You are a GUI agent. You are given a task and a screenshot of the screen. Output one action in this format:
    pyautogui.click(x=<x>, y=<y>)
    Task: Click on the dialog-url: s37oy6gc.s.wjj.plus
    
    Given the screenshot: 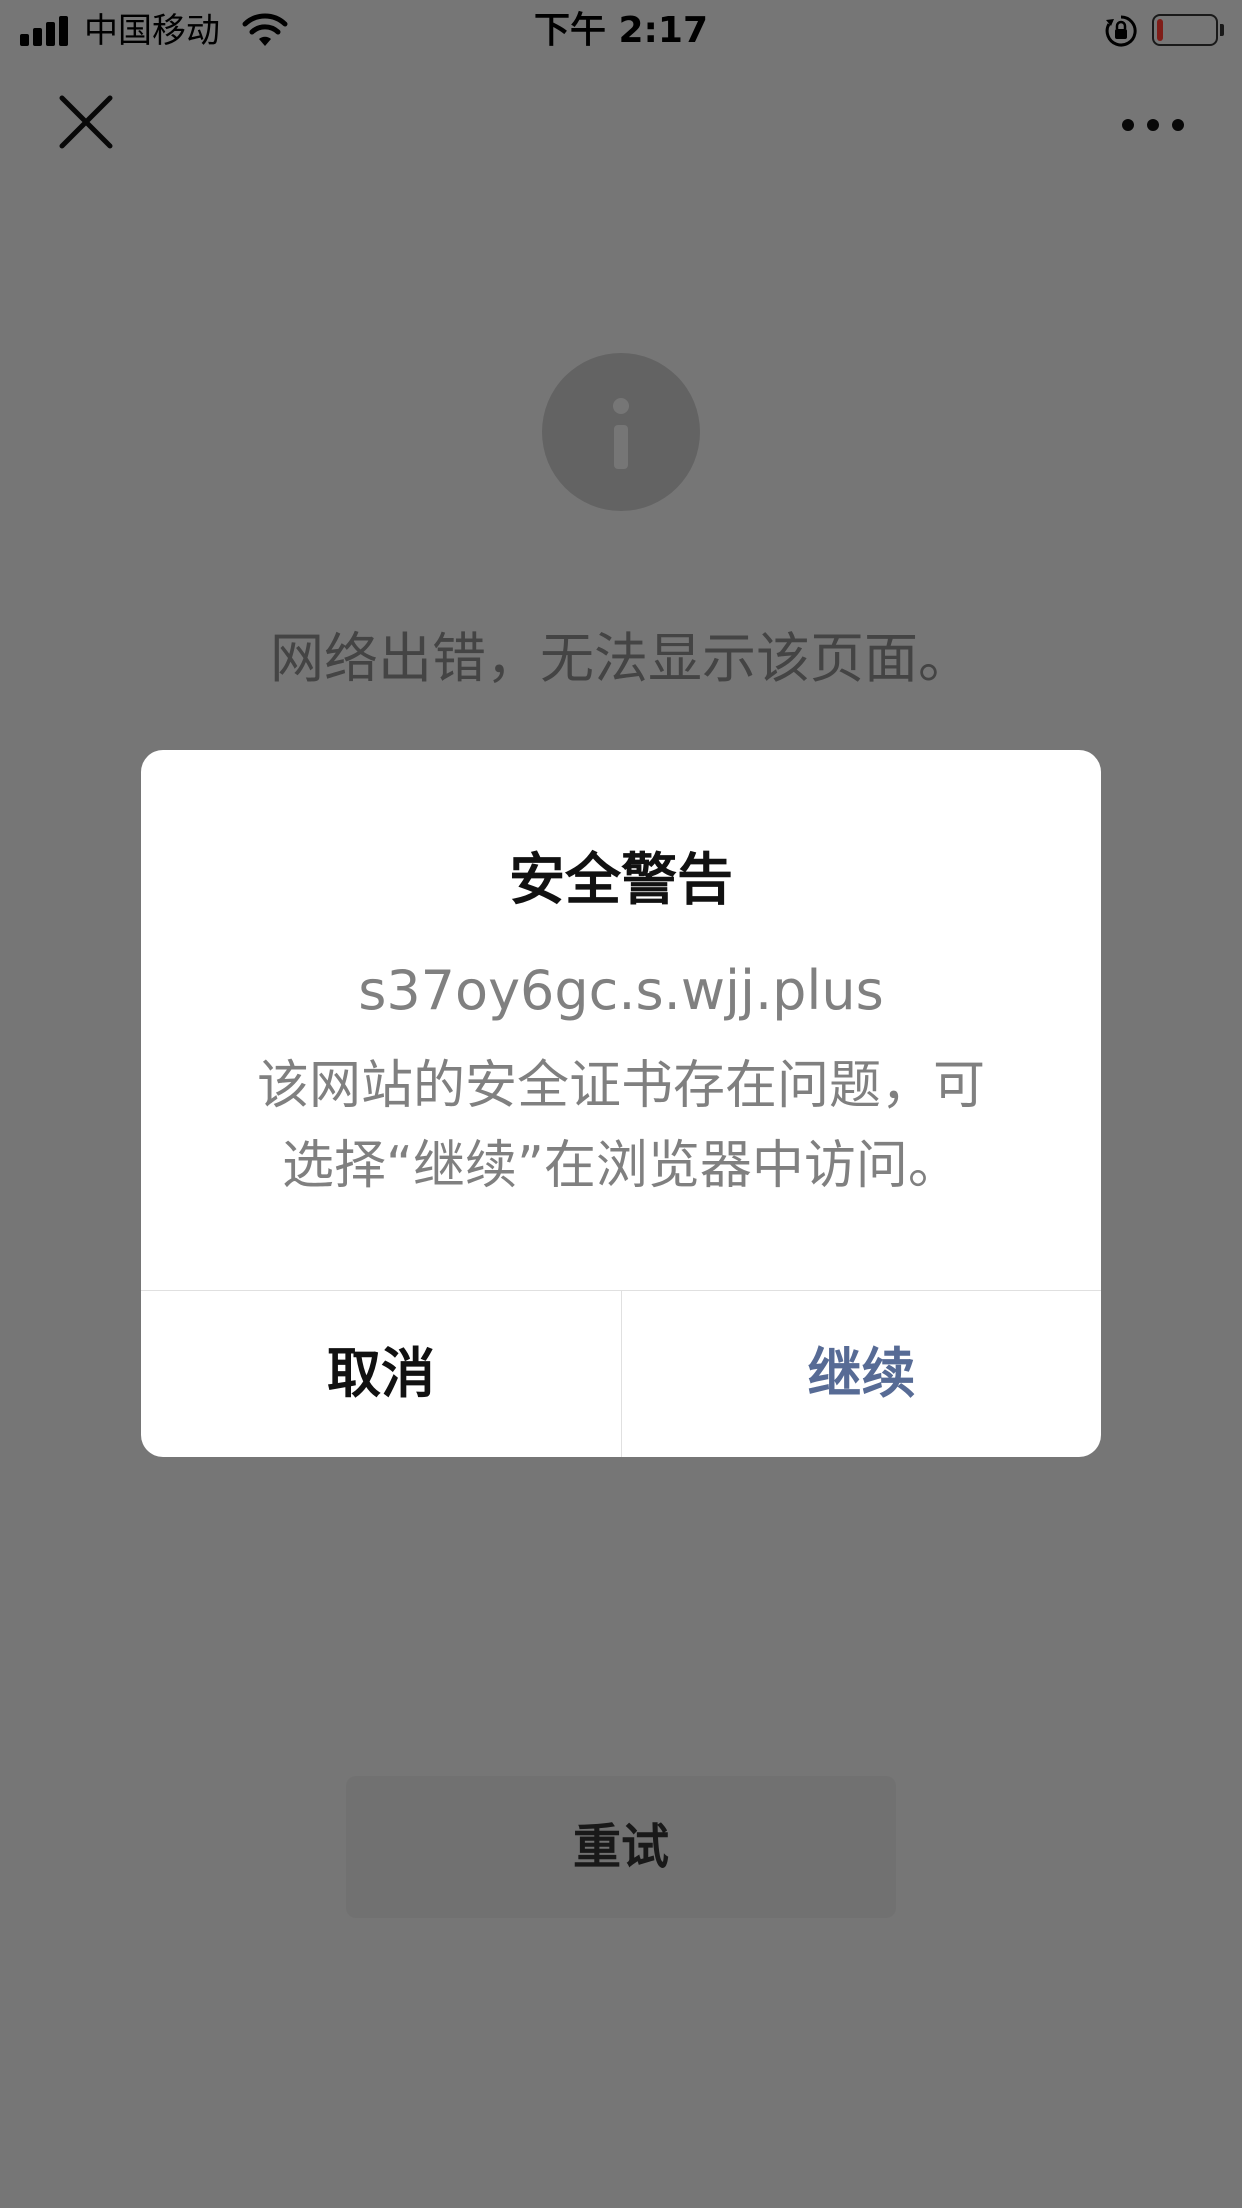 What is the action you would take?
    pyautogui.click(x=621, y=990)
    